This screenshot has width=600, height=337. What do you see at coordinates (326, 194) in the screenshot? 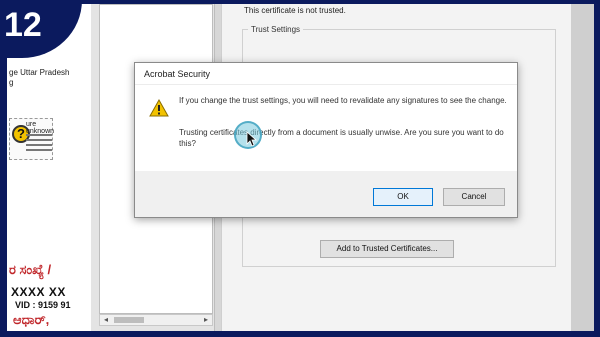
I see `dialog-button-bar: OK Cancel` at bounding box center [326, 194].